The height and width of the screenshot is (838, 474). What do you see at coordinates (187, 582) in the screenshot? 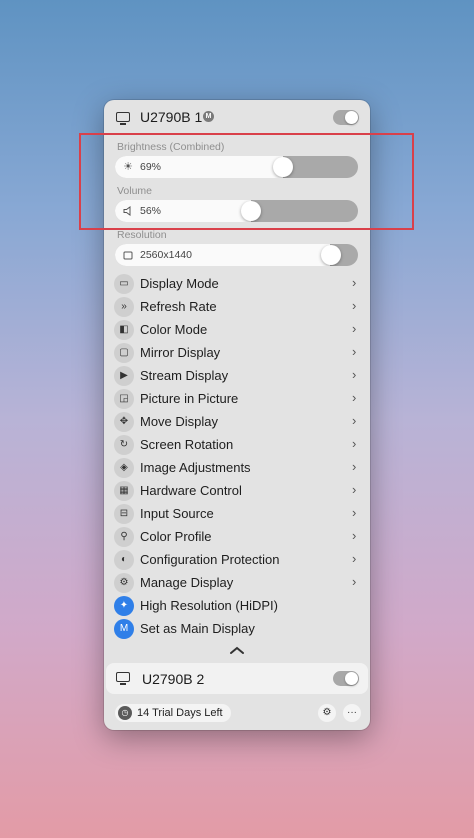
I see `menu-item-label: Manage Display` at bounding box center [187, 582].